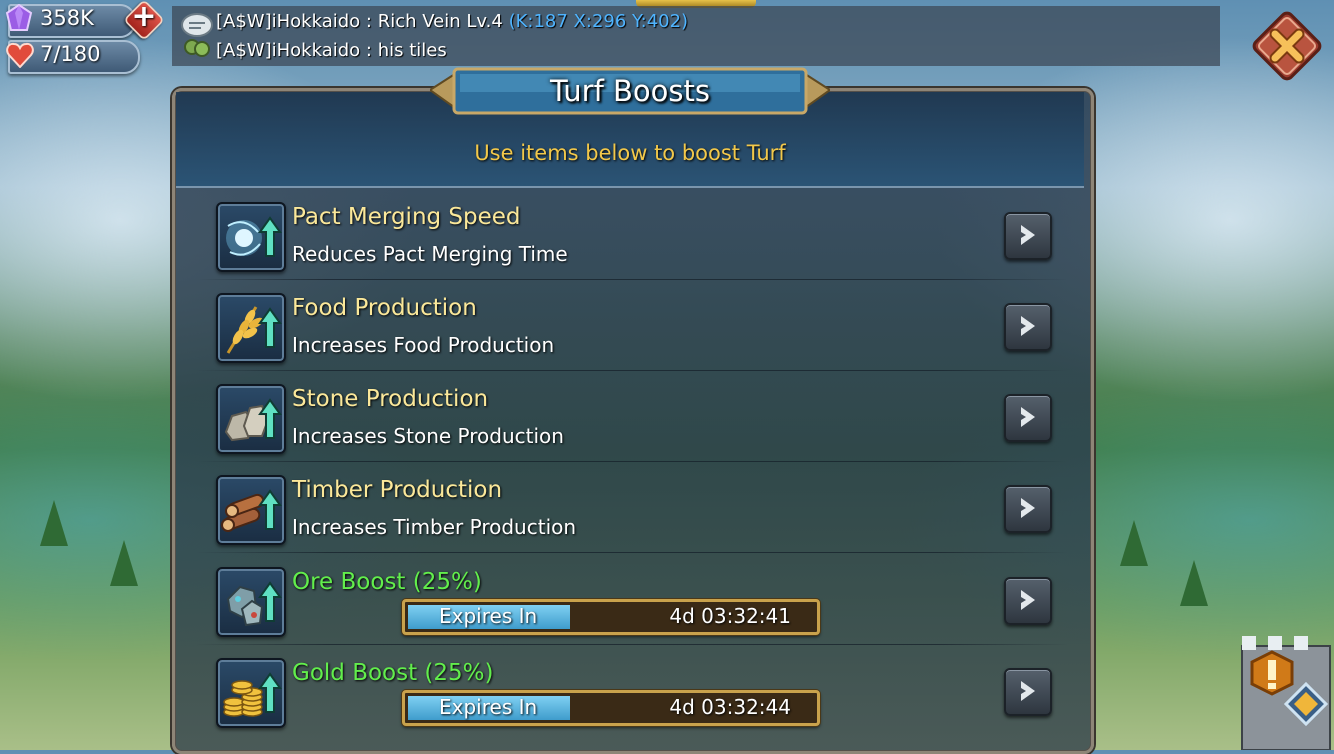 This screenshot has height=754, width=1334. I want to click on boost-row-ore: Ore Boost (25%) Expires In 4d 03:32:41, so click(632, 600).